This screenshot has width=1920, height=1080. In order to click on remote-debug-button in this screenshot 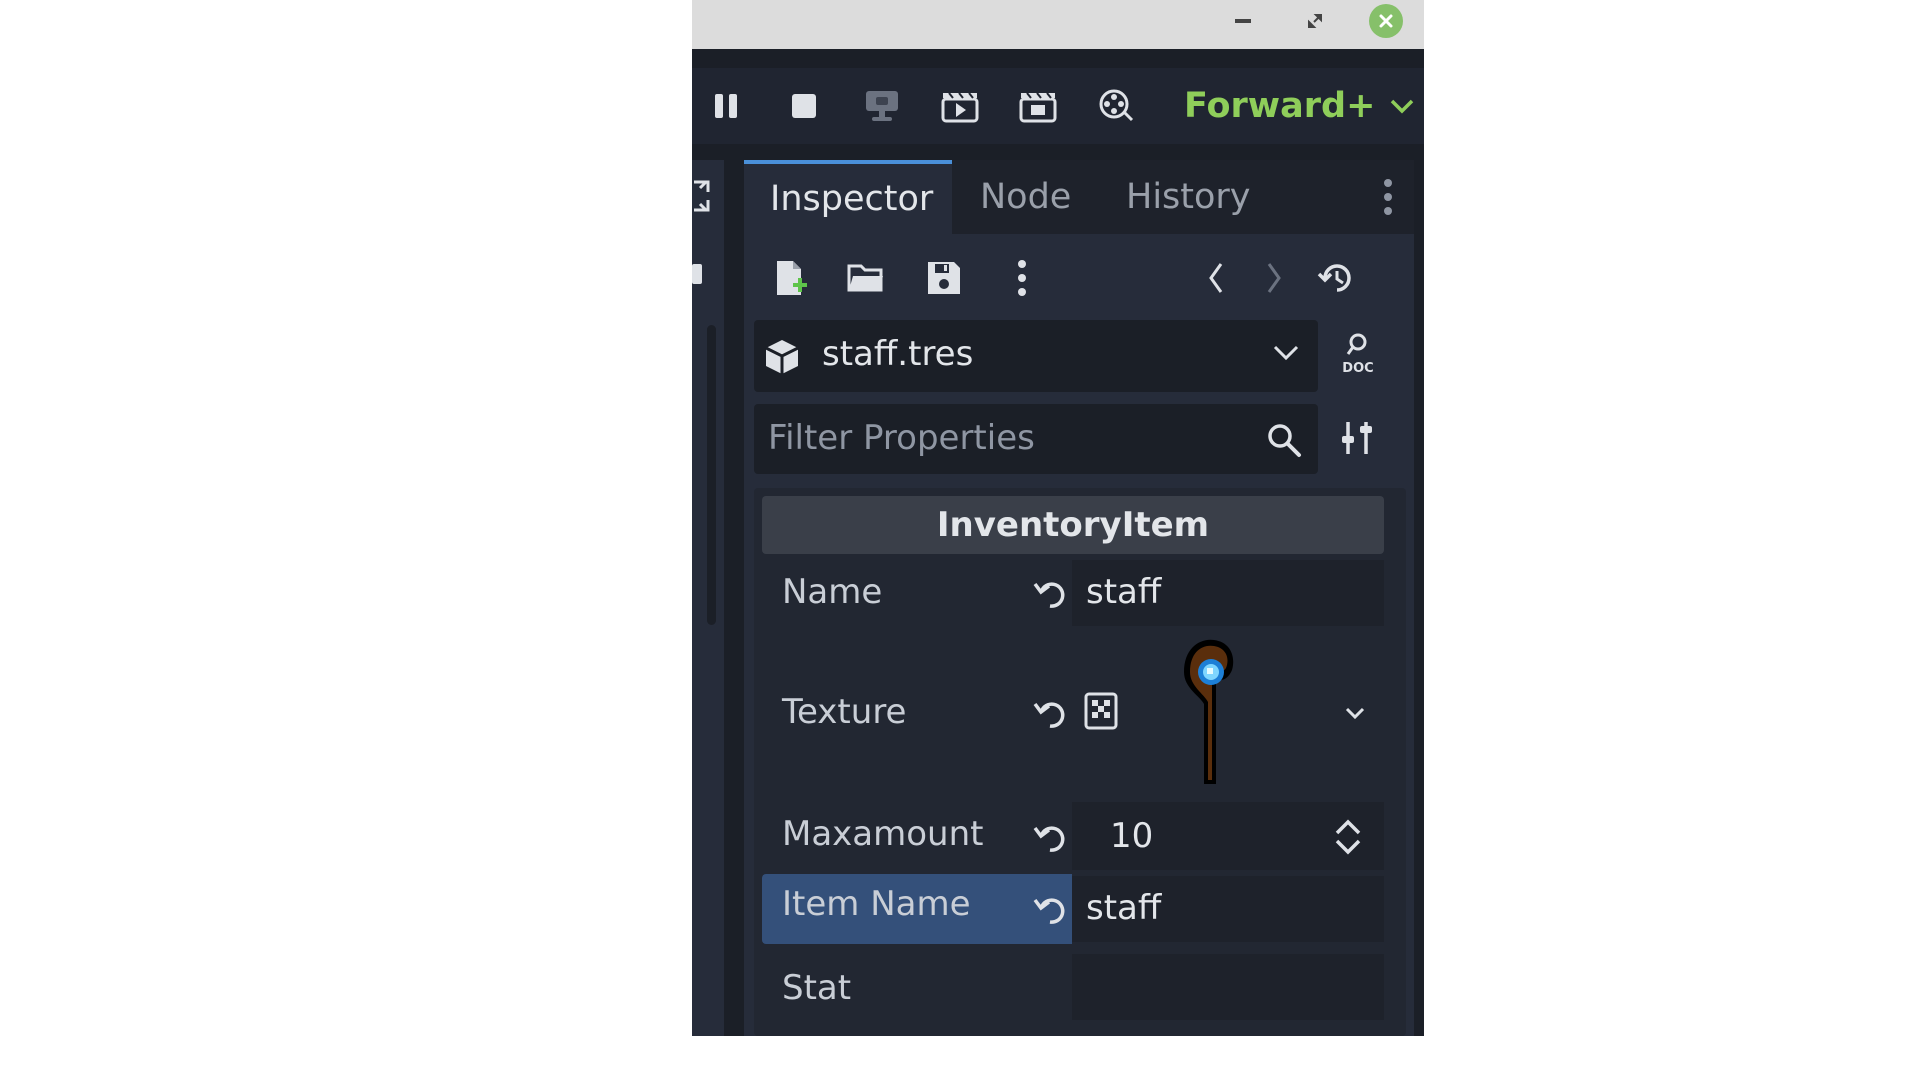, I will do `click(882, 106)`.